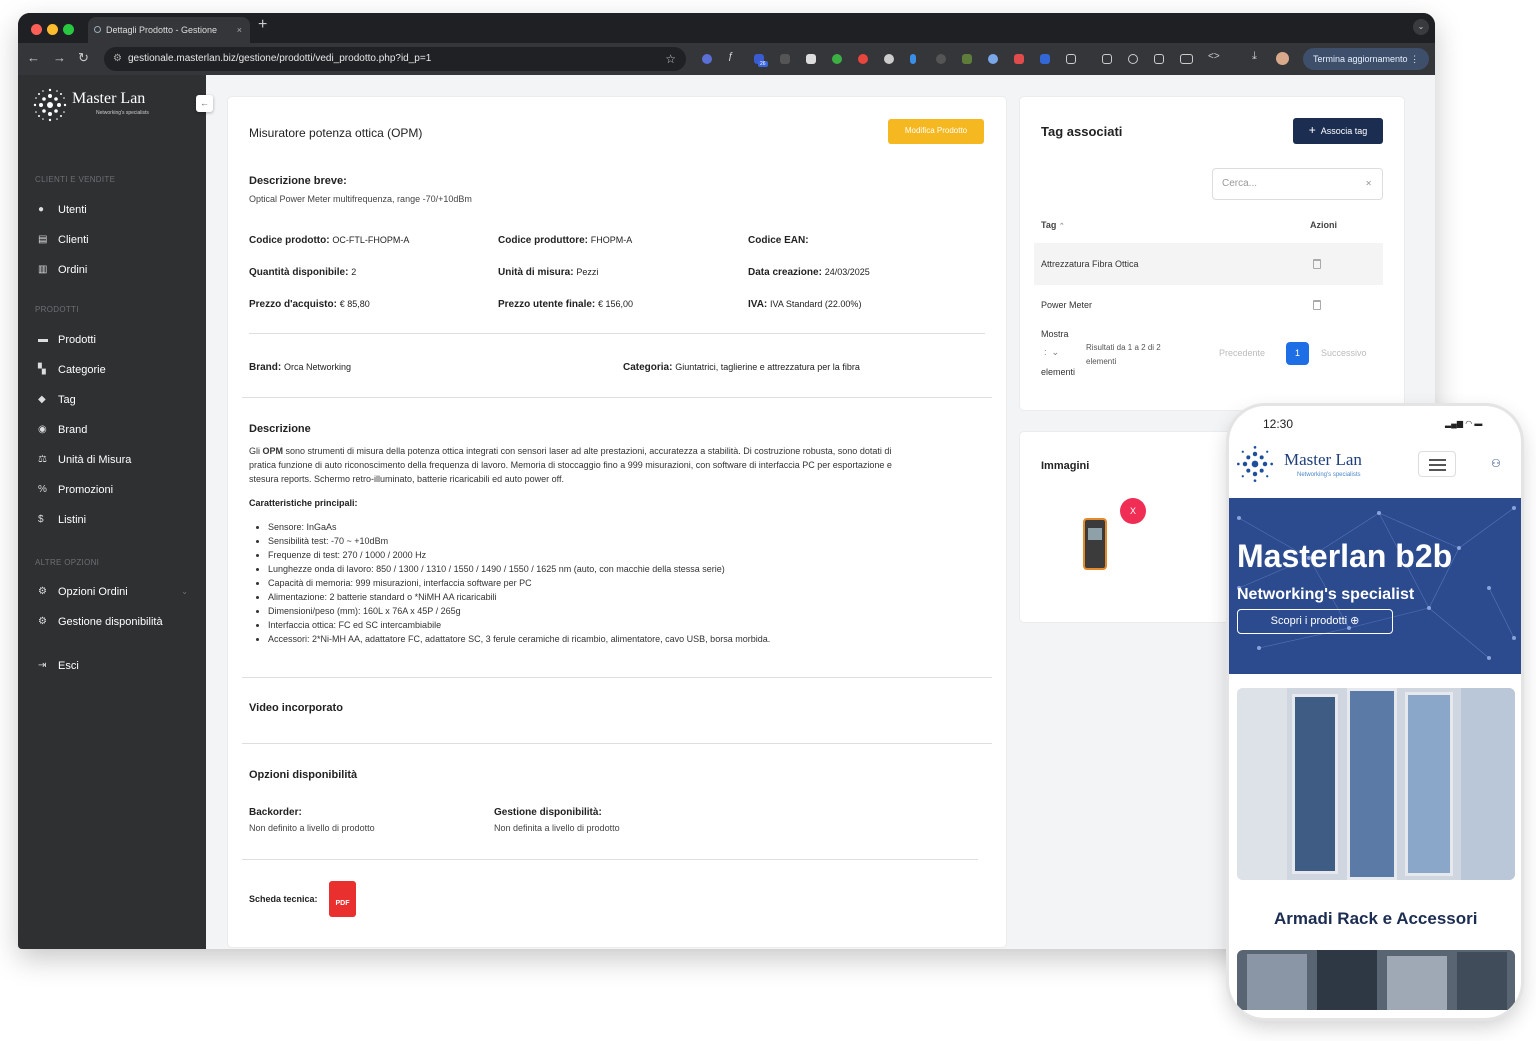 This screenshot has height=1041, width=1536. I want to click on sidebar-section-products: PRODOTTI, so click(57, 309).